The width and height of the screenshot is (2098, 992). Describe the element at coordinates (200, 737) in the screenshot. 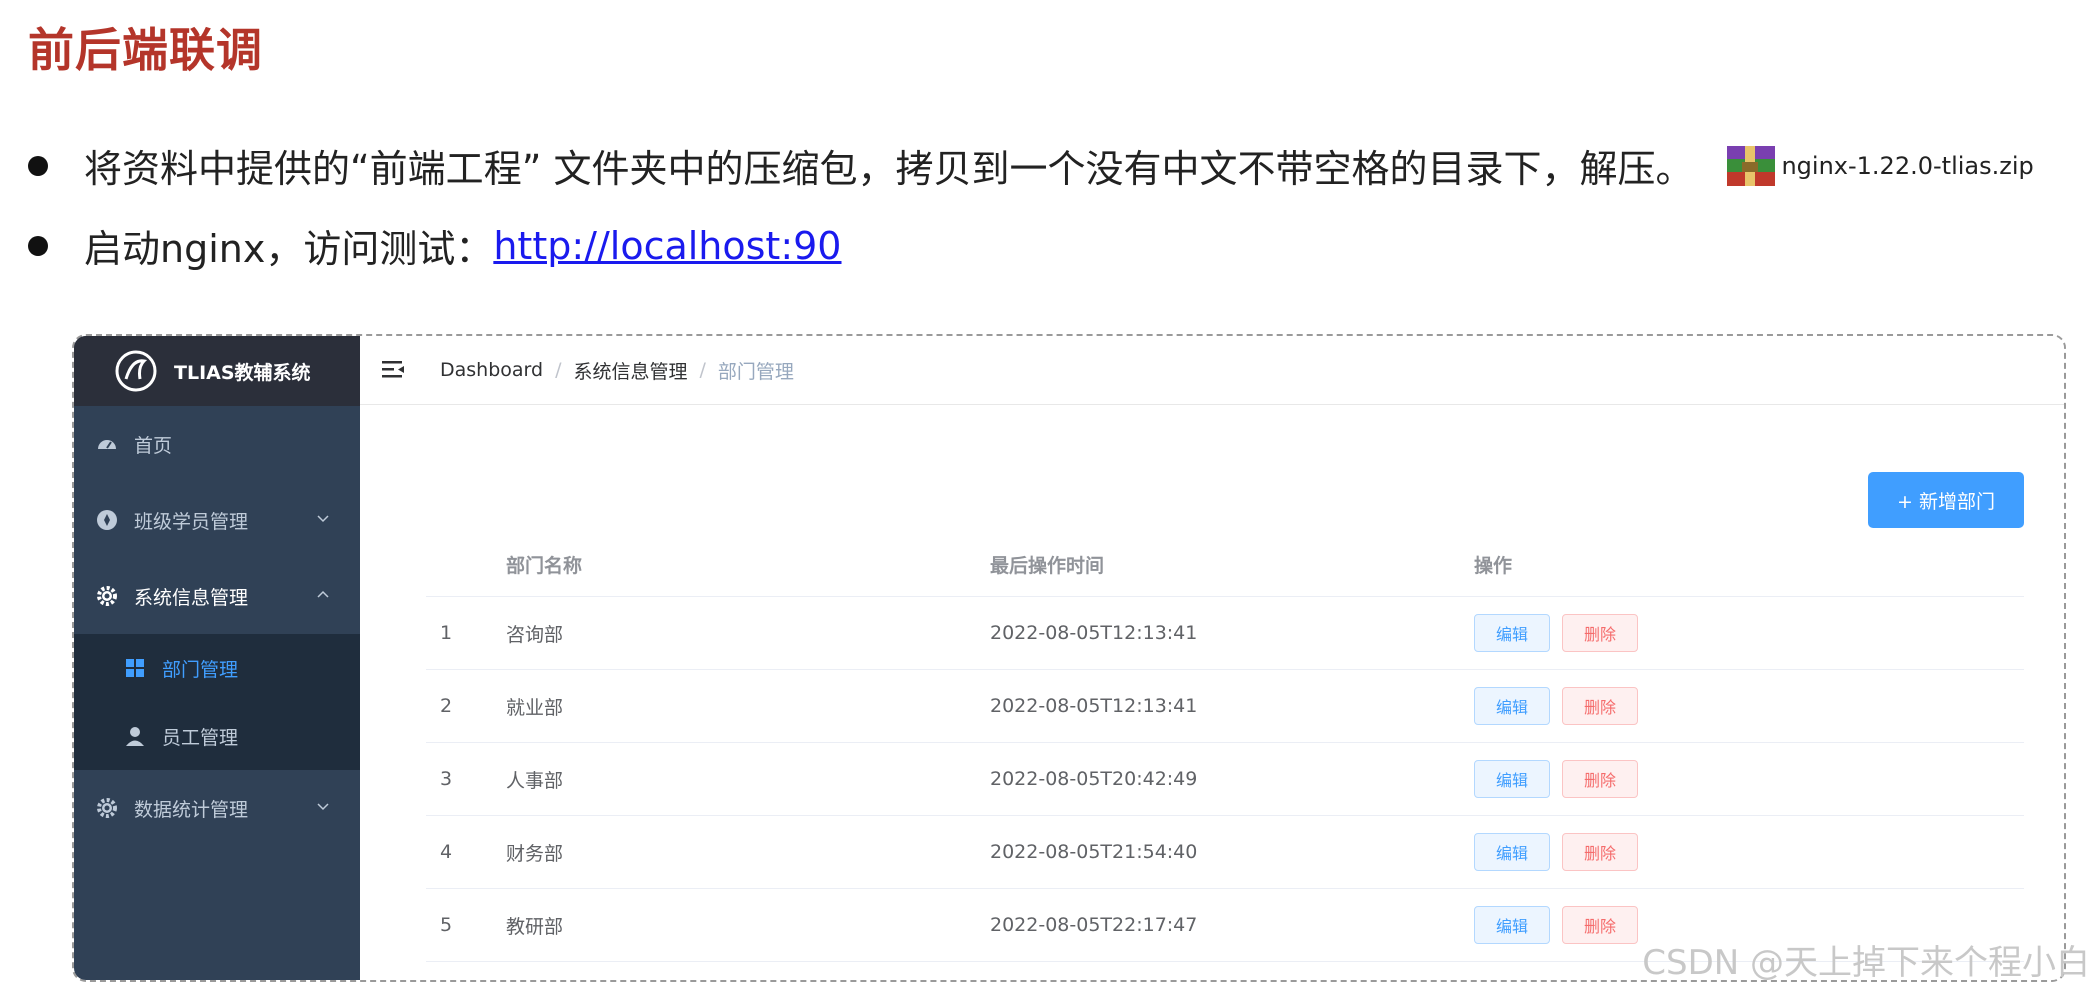

I see `sidebar-item-label: 员工管理` at that location.